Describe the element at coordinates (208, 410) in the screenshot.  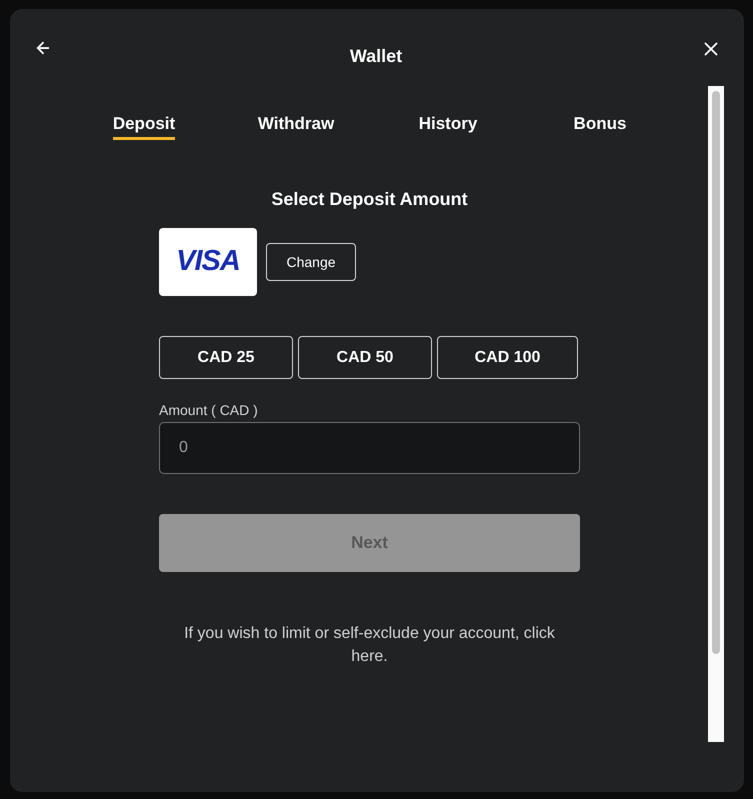
I see `field-label: Amount ( CAD )` at that location.